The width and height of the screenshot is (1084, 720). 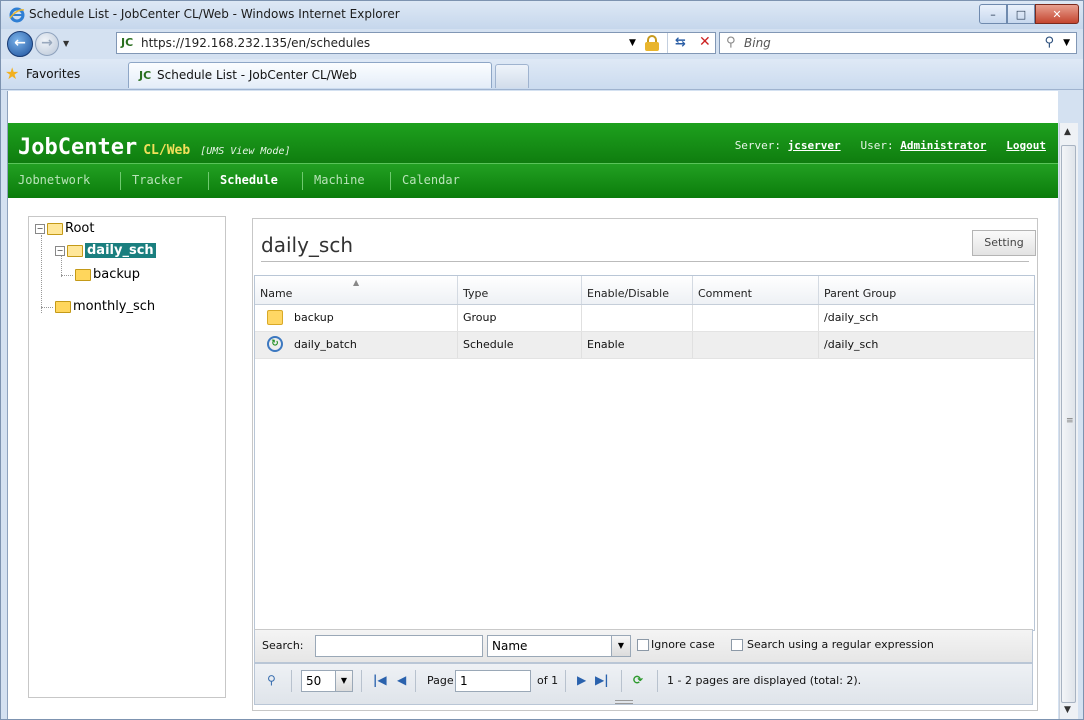 What do you see at coordinates (431, 180) in the screenshot?
I see `menu-calendar: Calendar` at bounding box center [431, 180].